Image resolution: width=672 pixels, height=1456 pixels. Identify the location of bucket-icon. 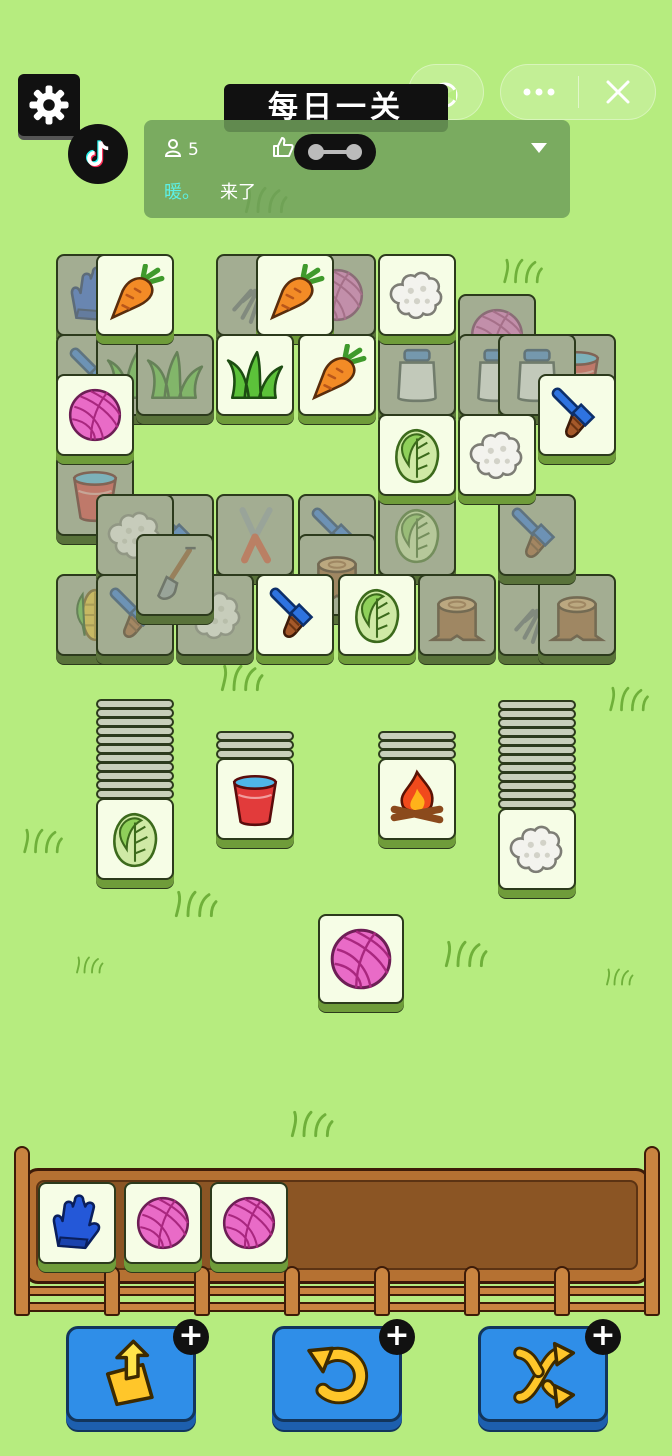
(255, 799).